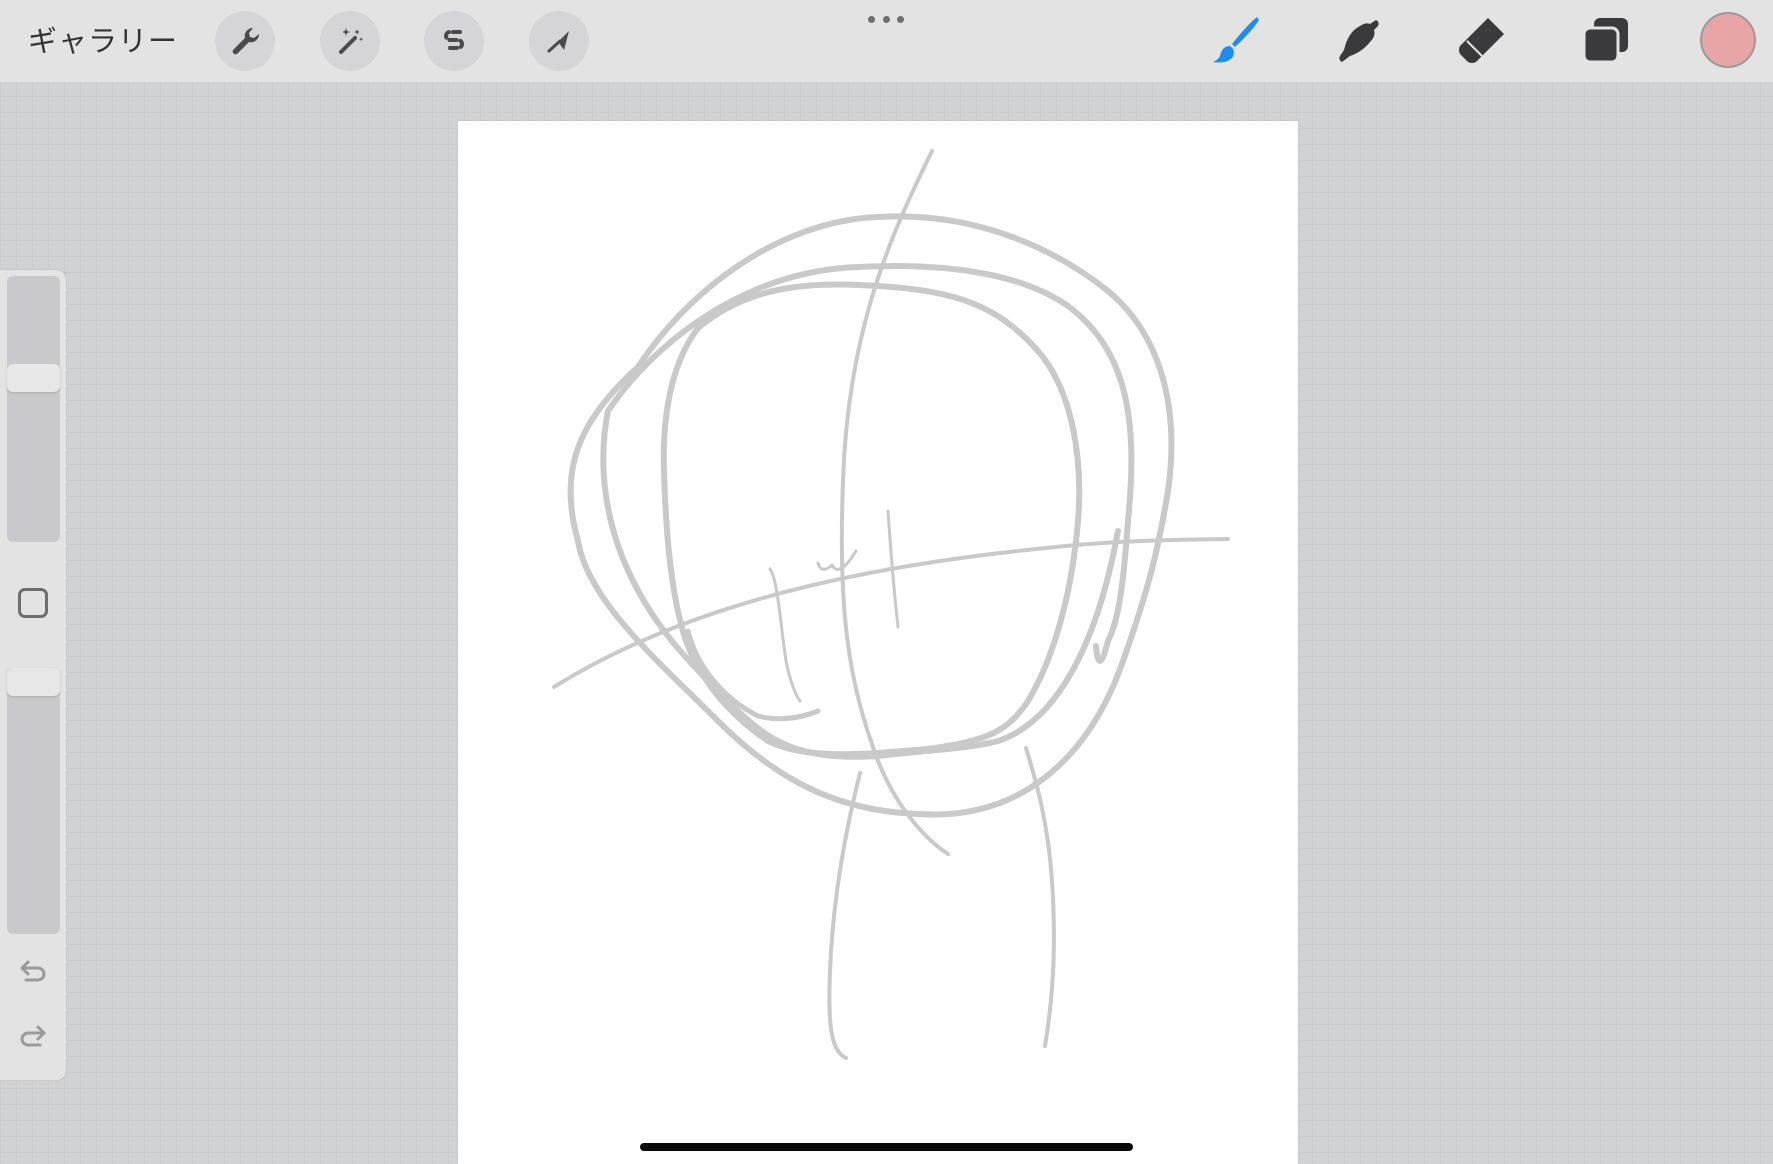 Image resolution: width=1773 pixels, height=1164 pixels. I want to click on smudge-tool-button, so click(1358, 42).